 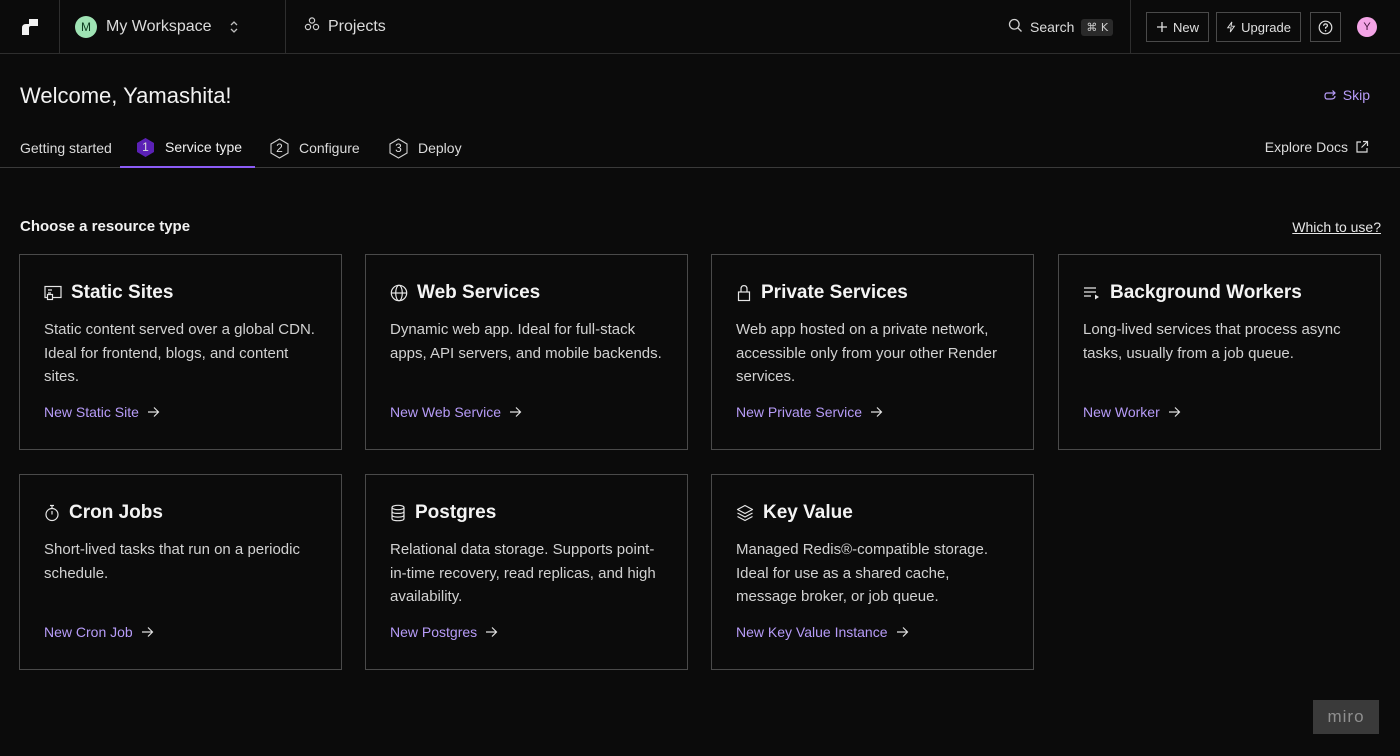 I want to click on tab-label: Deploy, so click(x=440, y=148).